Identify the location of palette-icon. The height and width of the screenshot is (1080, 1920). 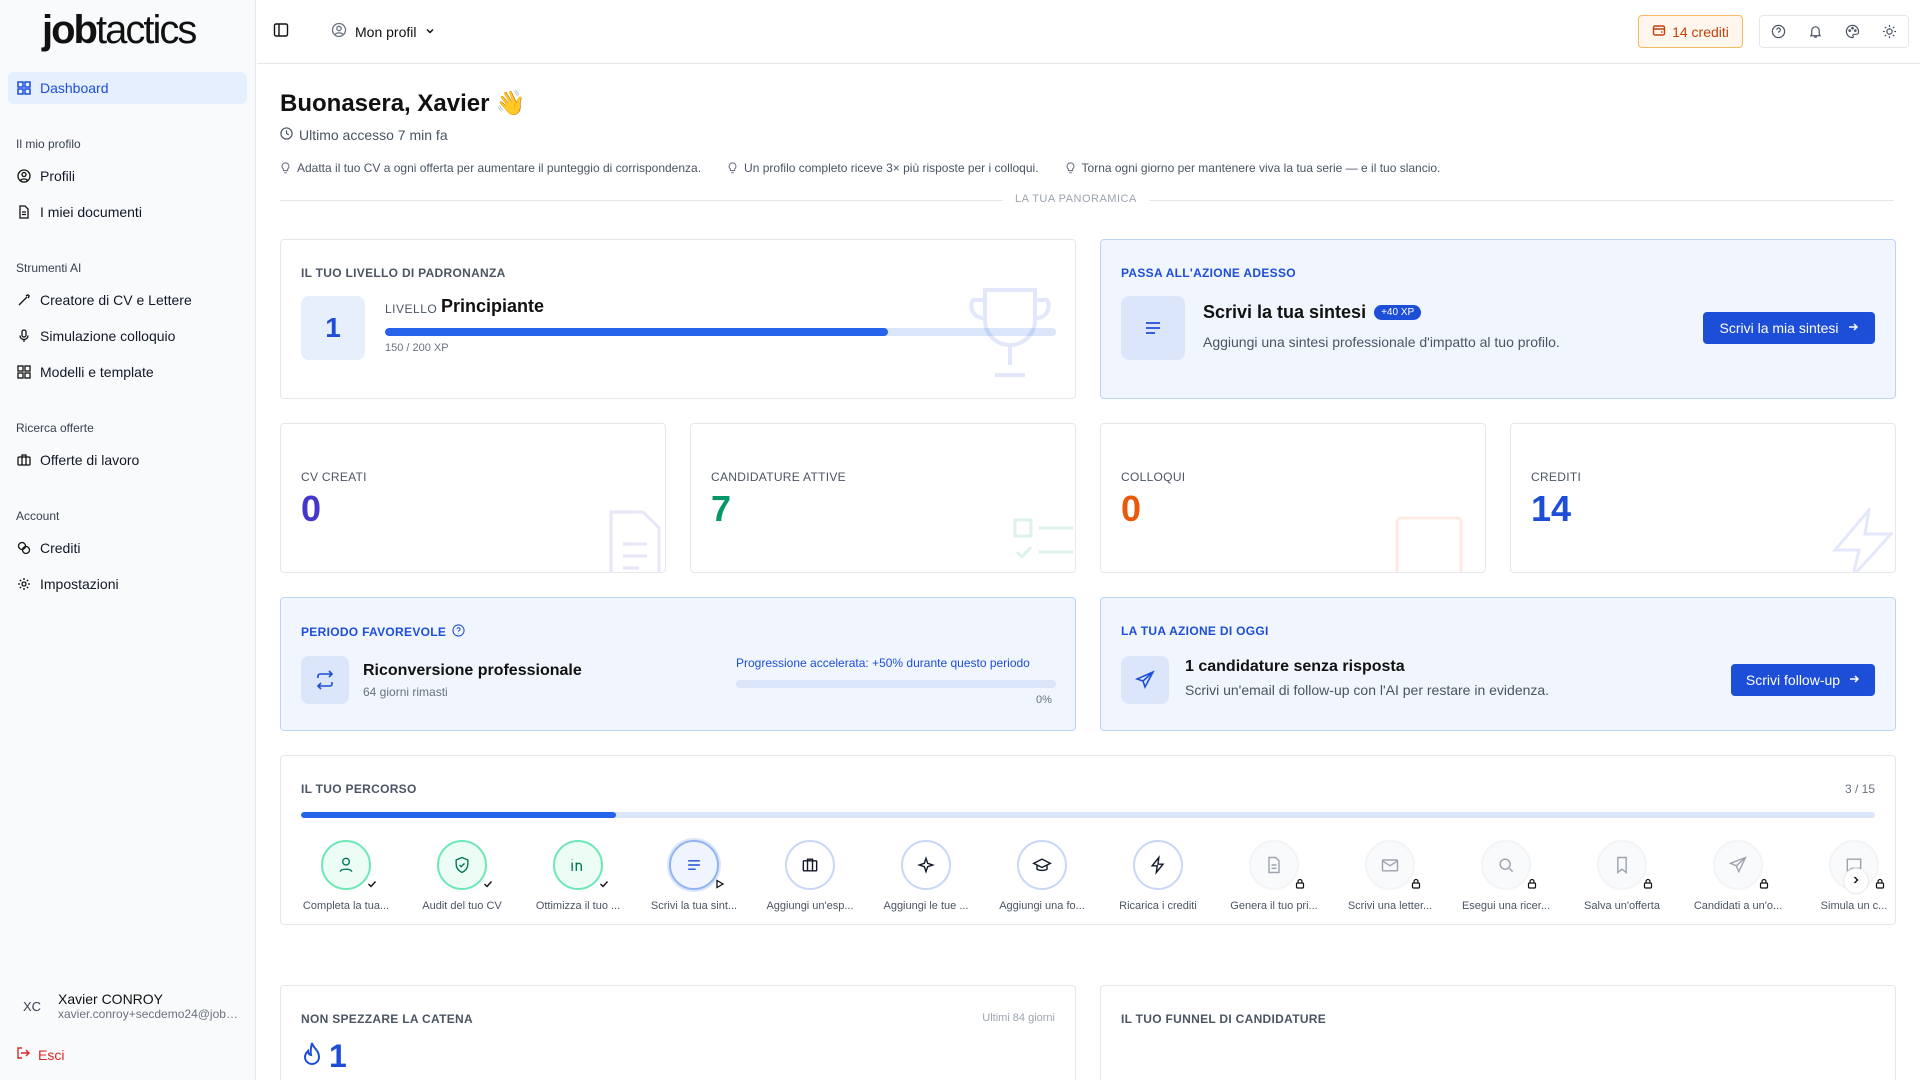
(1852, 31).